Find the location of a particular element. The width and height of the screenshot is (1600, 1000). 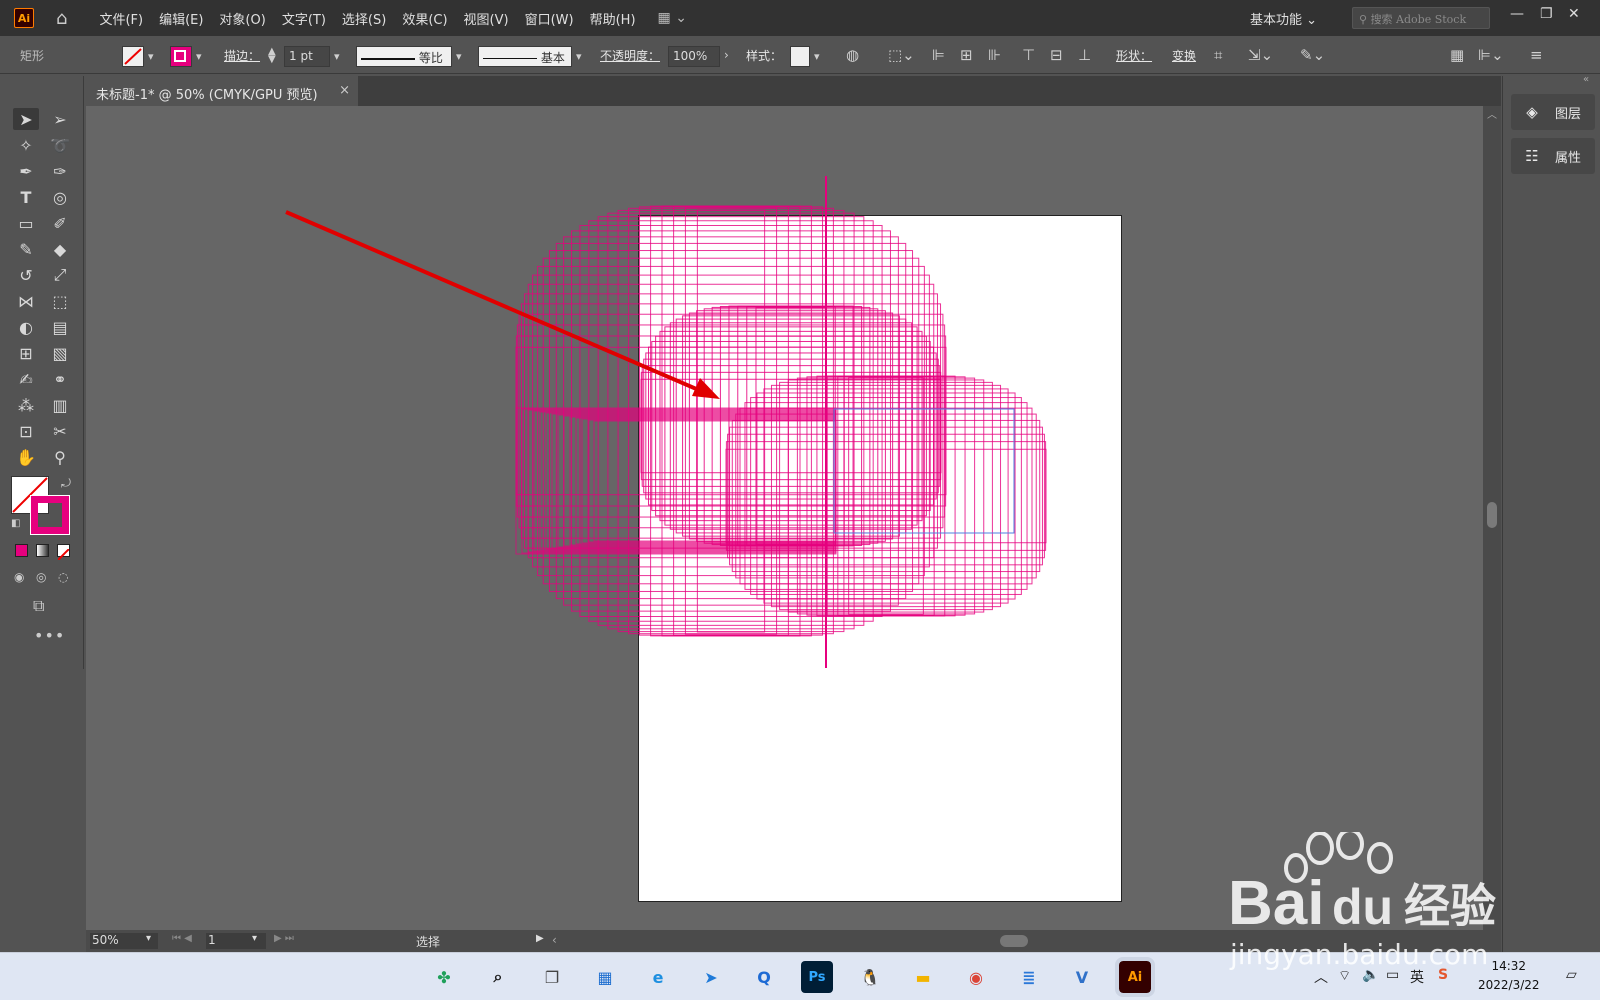

explorer-icon: ▬ is located at coordinates (923, 977).